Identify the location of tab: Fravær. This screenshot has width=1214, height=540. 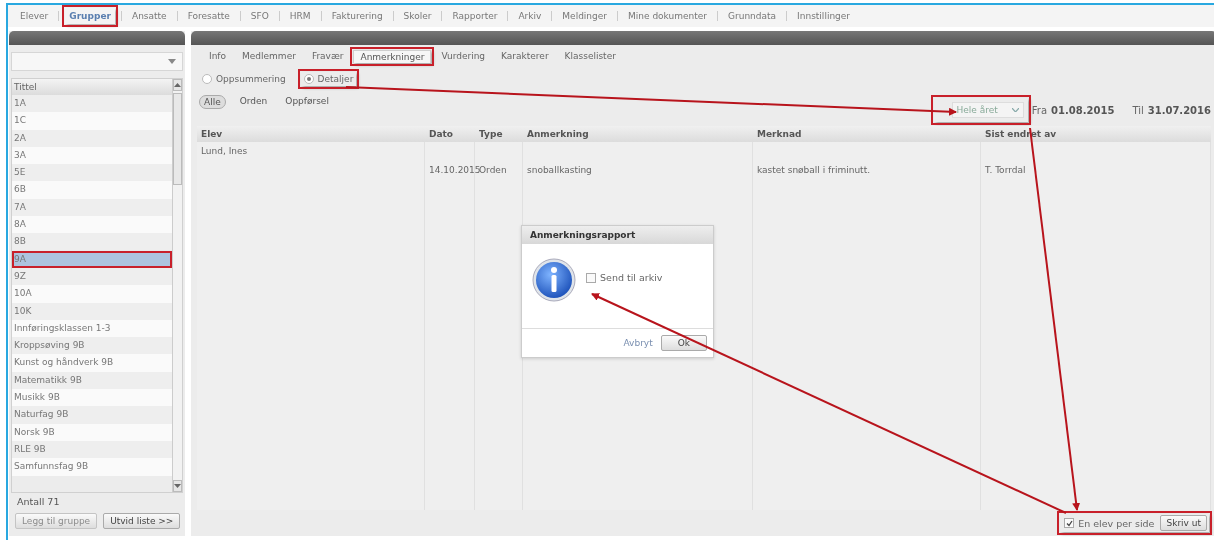
(327, 56).